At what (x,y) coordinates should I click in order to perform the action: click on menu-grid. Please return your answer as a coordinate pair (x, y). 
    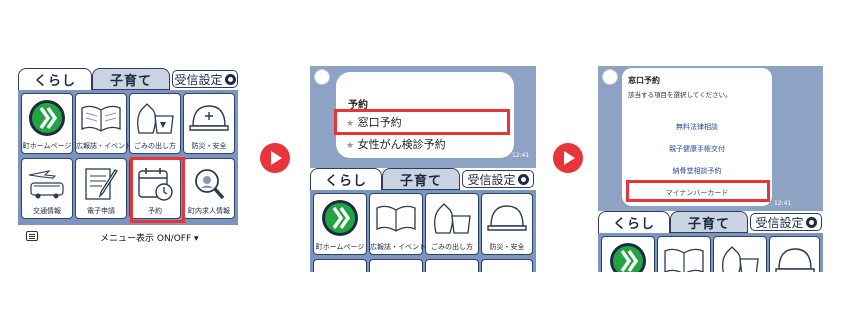
    Looking at the image, I should click on (710, 252).